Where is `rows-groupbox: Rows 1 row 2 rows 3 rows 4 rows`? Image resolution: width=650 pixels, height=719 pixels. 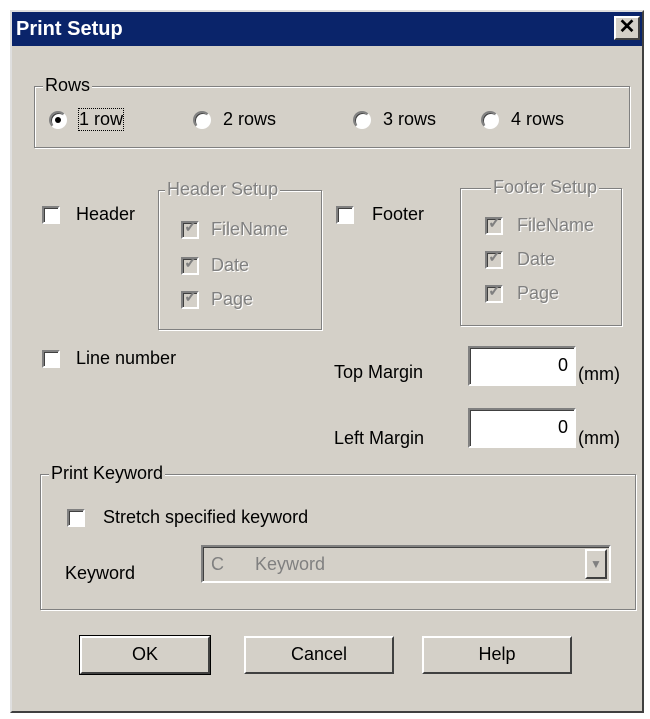
rows-groupbox: Rows 1 row 2 rows 3 rows 4 rows is located at coordinates (332, 111).